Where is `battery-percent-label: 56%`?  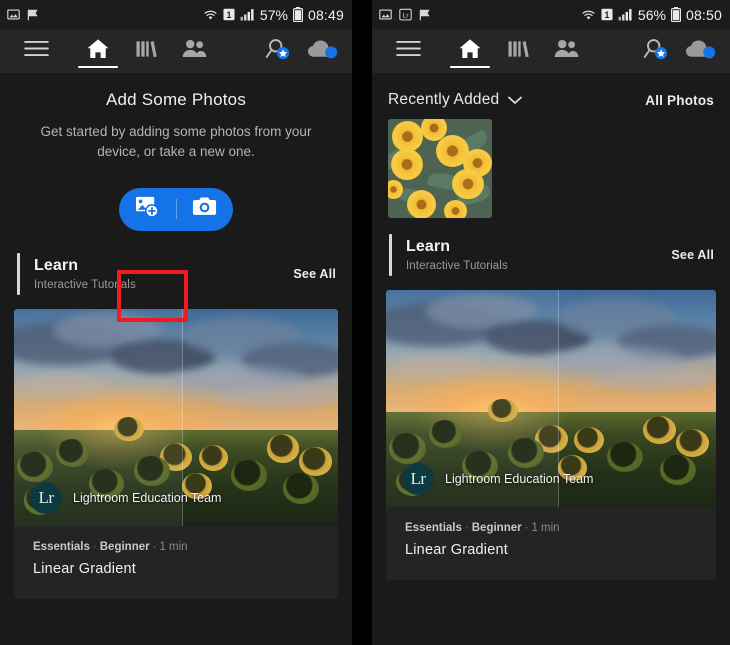
battery-percent-label: 56% is located at coordinates (651, 14).